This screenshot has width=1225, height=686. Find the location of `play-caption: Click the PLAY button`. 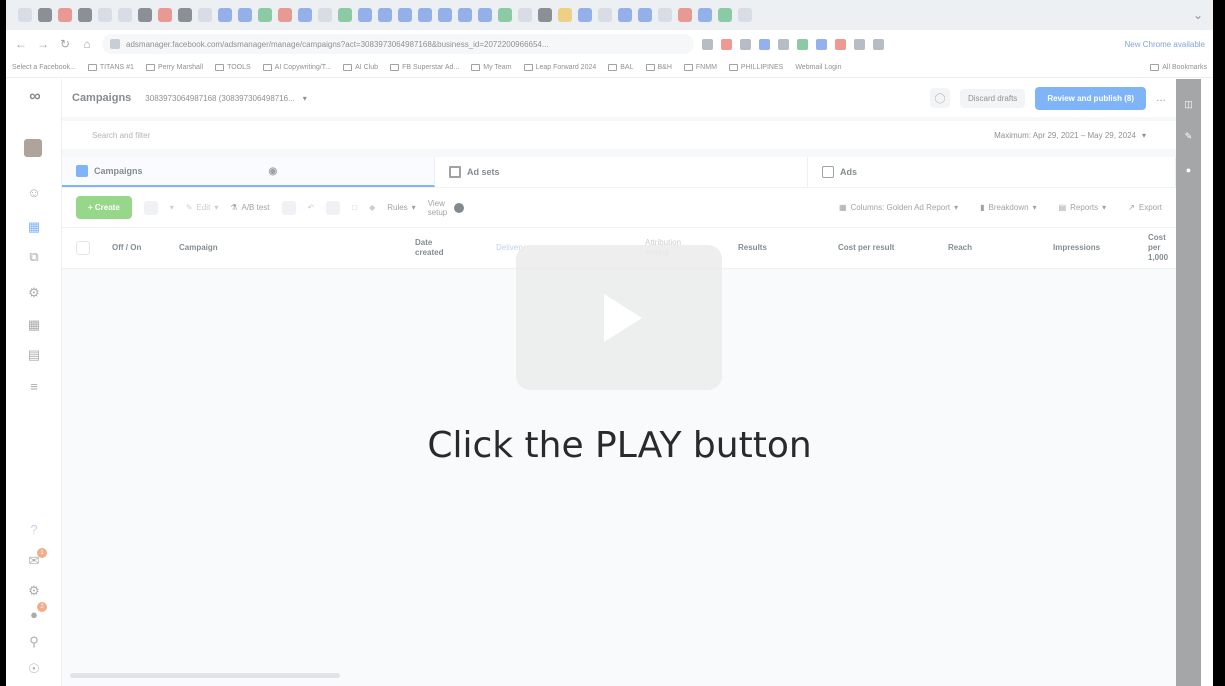

play-caption: Click the PLAY button is located at coordinates (619, 445).